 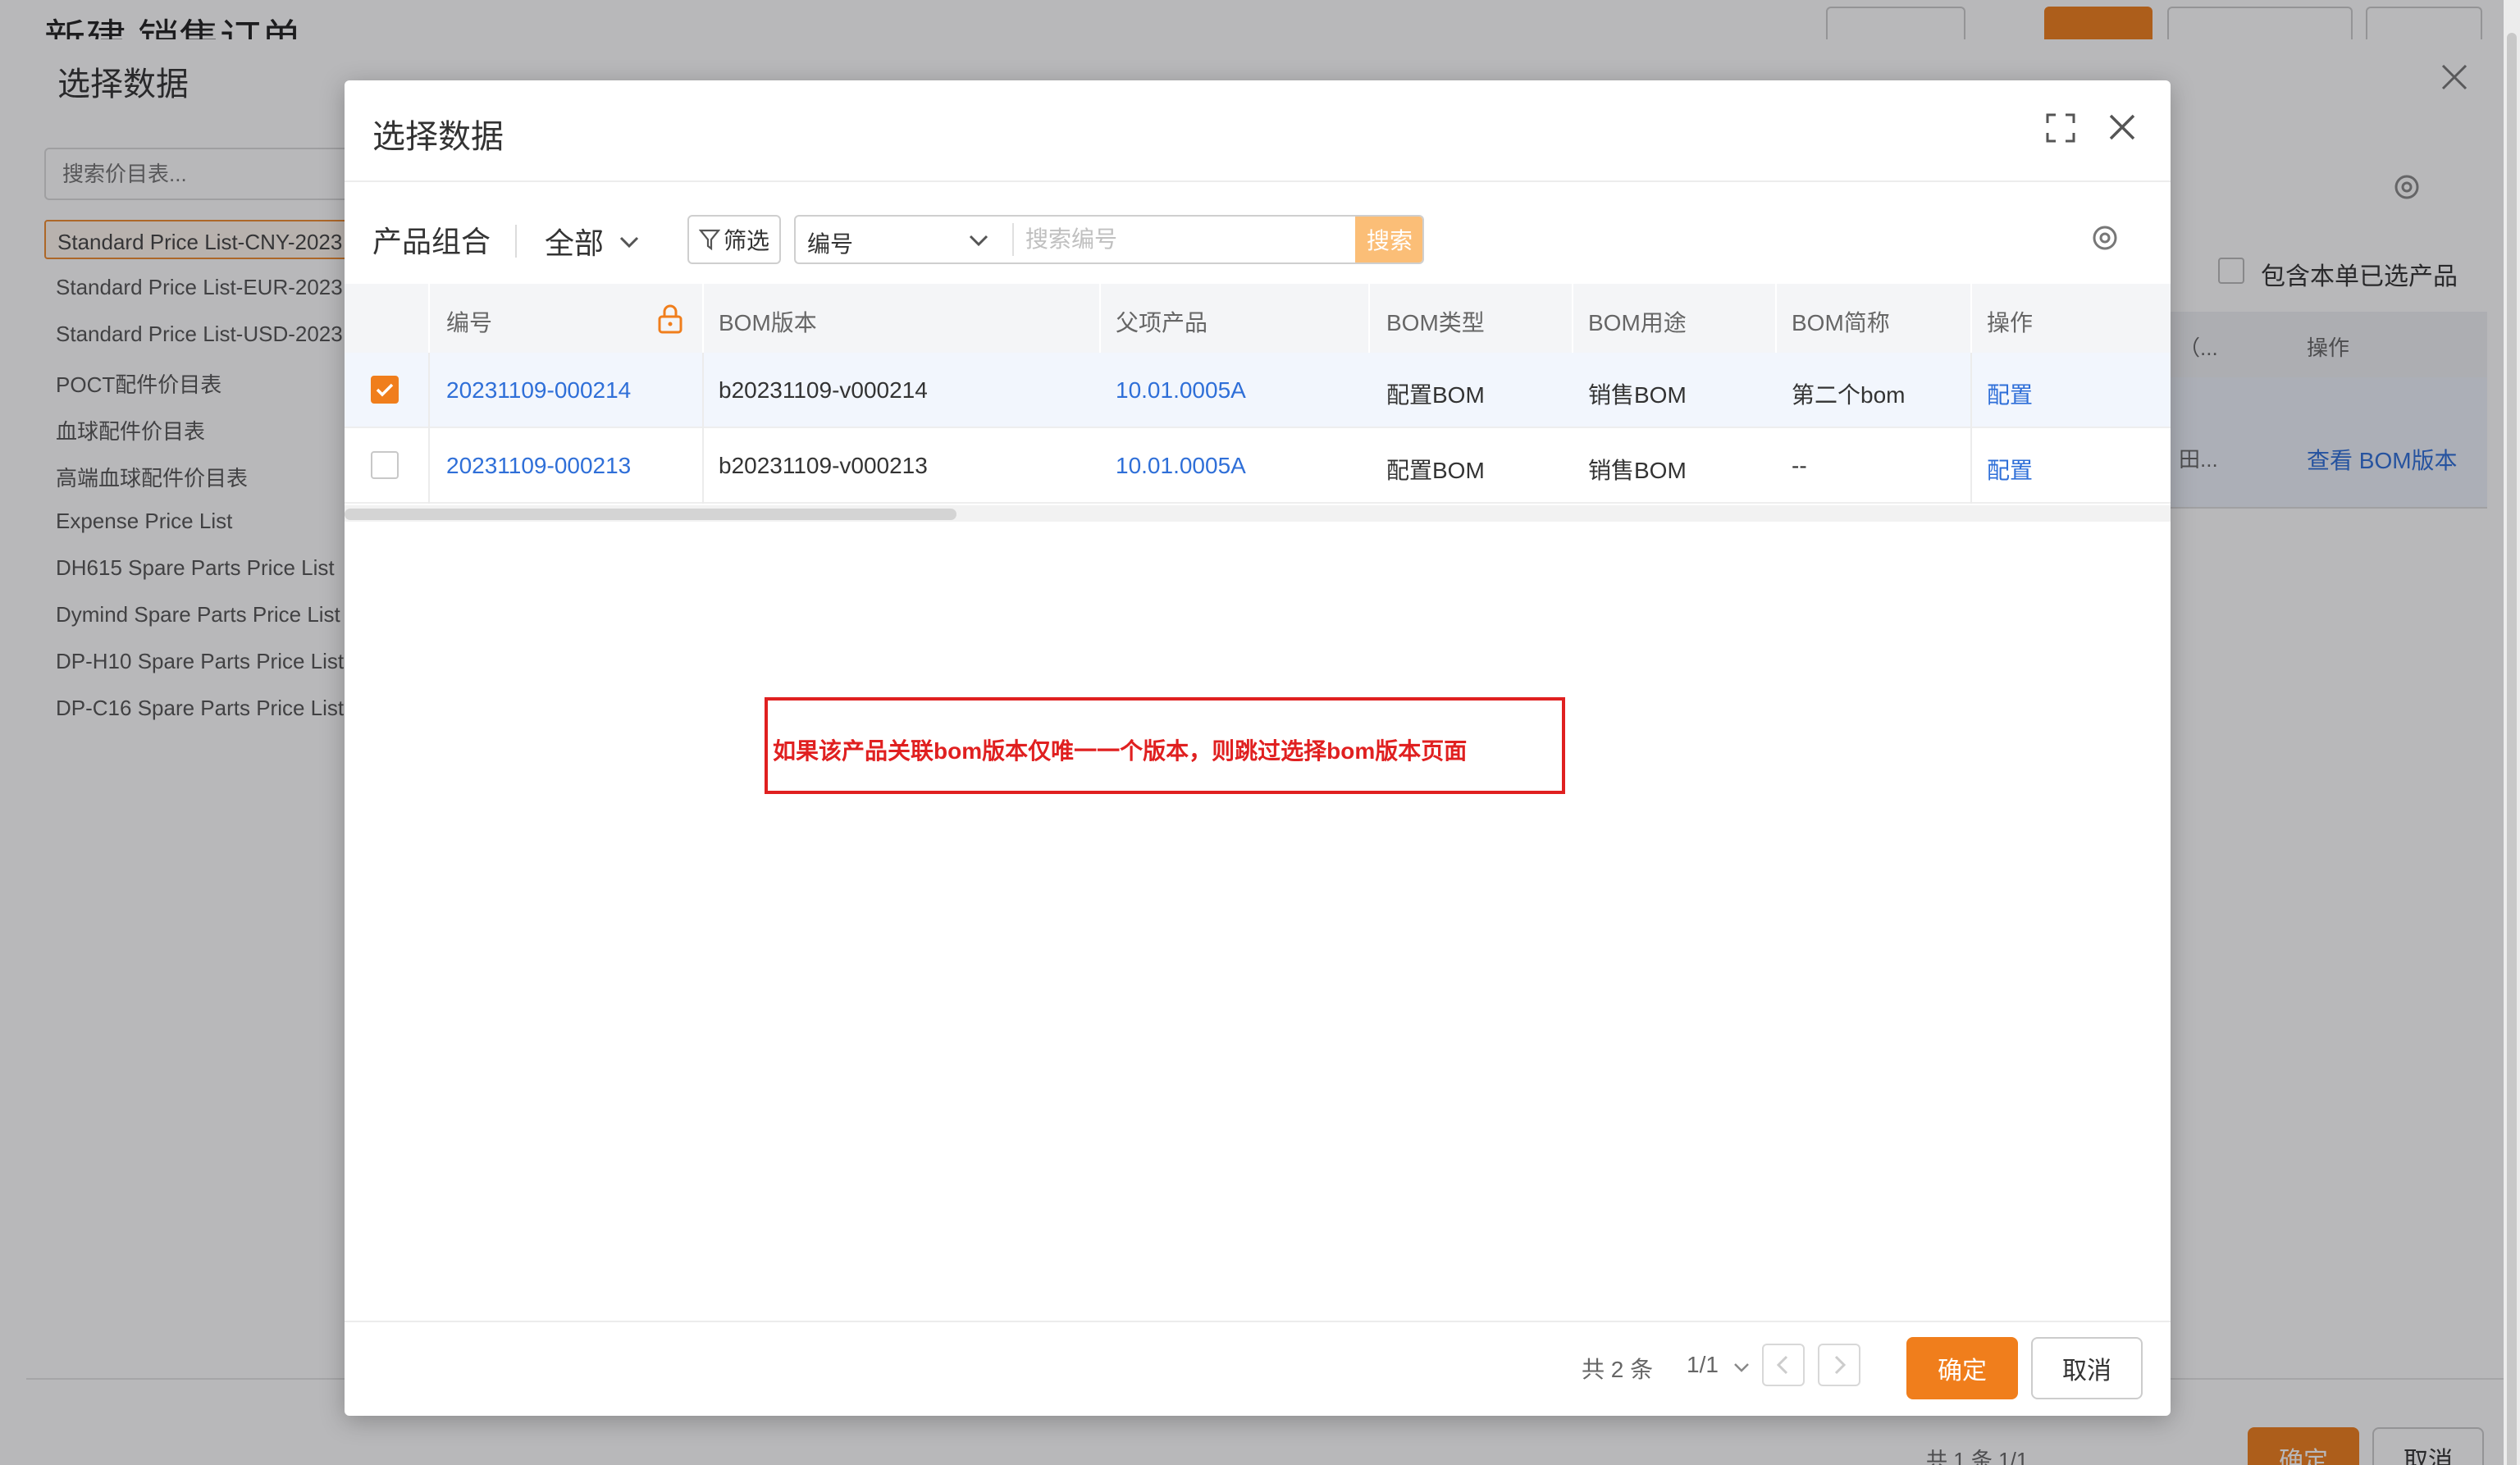 I want to click on horizontal-scrollbar-thumb, so click(x=650, y=514).